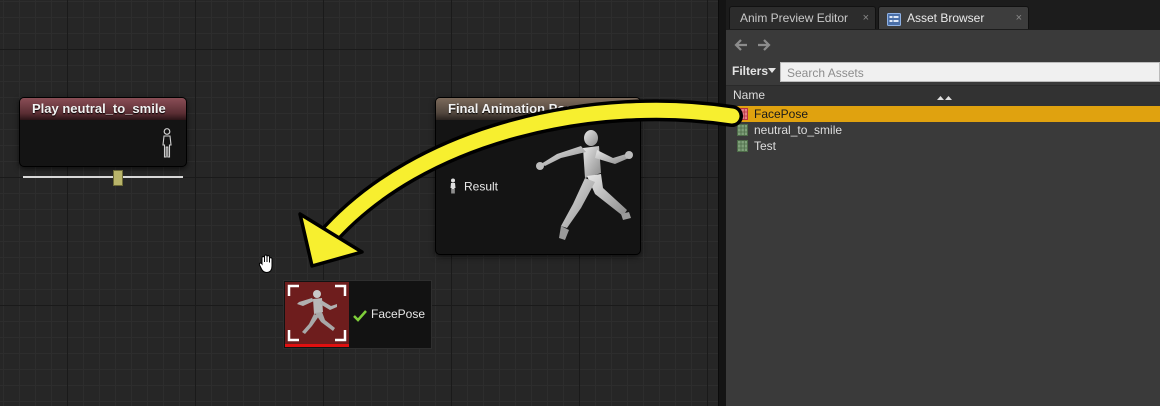 The width and height of the screenshot is (1160, 406). I want to click on animation-sequence-icon, so click(742, 148).